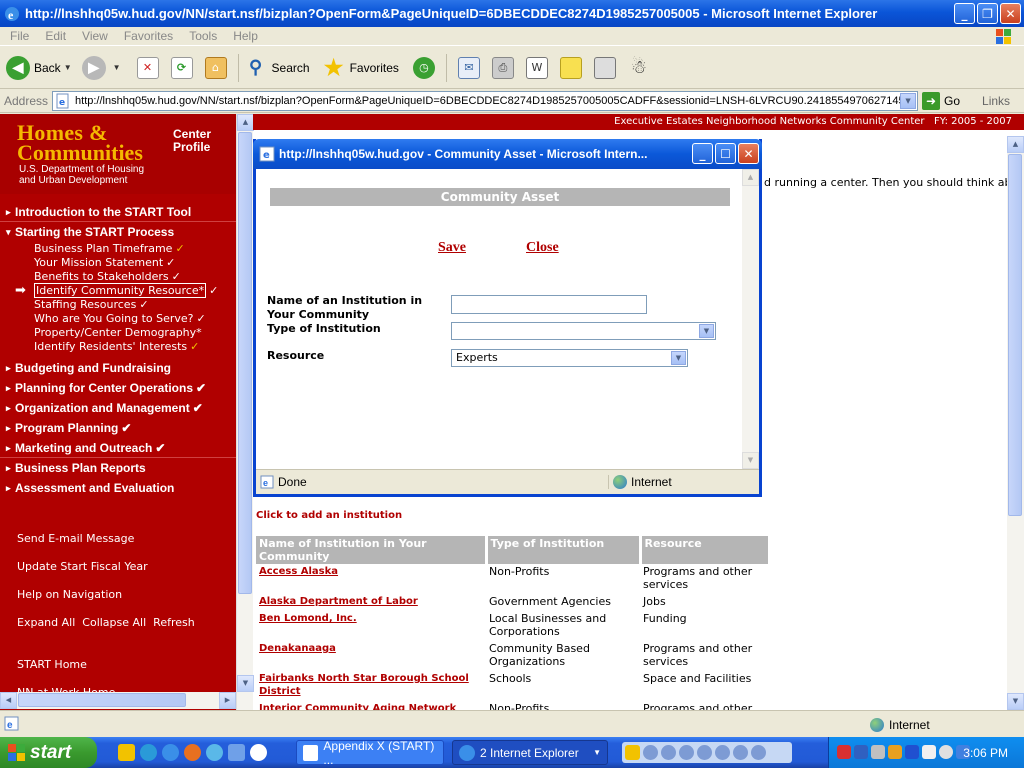 This screenshot has height=768, width=1024. What do you see at coordinates (639, 68) in the screenshot?
I see `messenger-icon: ☃` at bounding box center [639, 68].